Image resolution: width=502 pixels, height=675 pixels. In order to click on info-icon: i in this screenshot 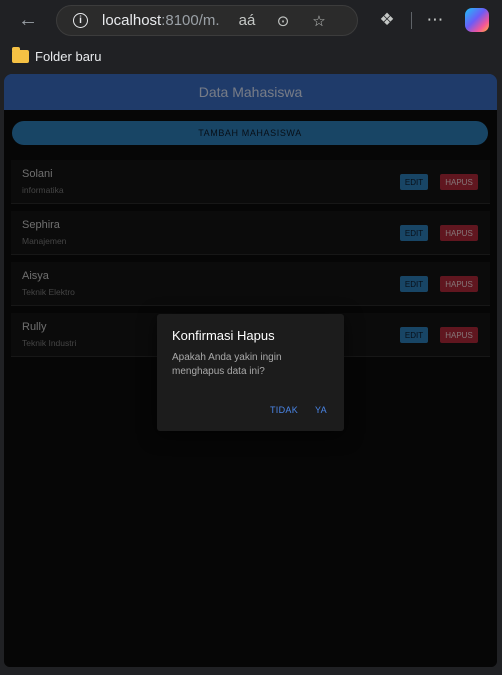, I will do `click(80, 20)`.